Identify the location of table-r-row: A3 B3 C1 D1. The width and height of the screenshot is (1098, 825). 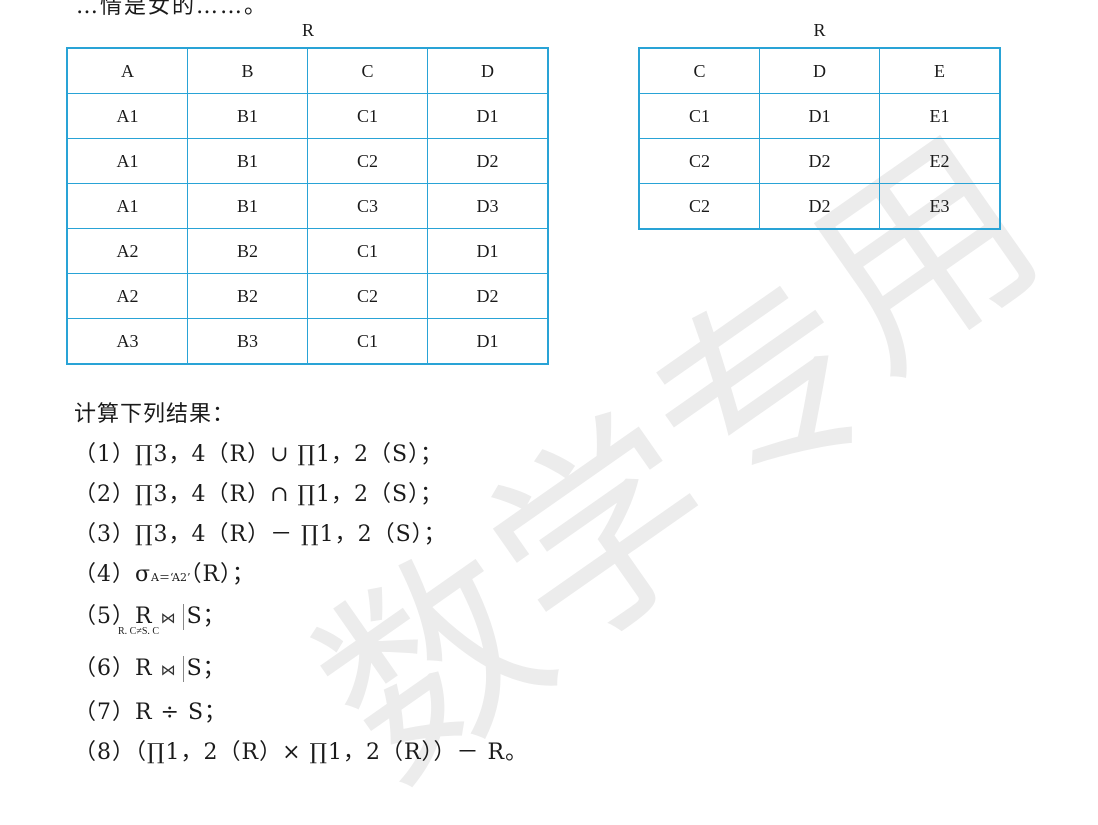
(307, 341).